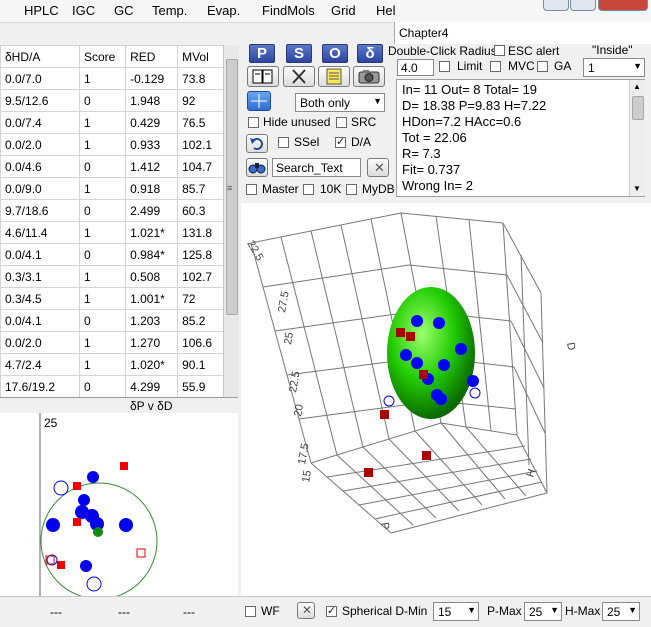  Describe the element at coordinates (456, 611) in the screenshot. I see `dmin-select: 15 ▼` at that location.